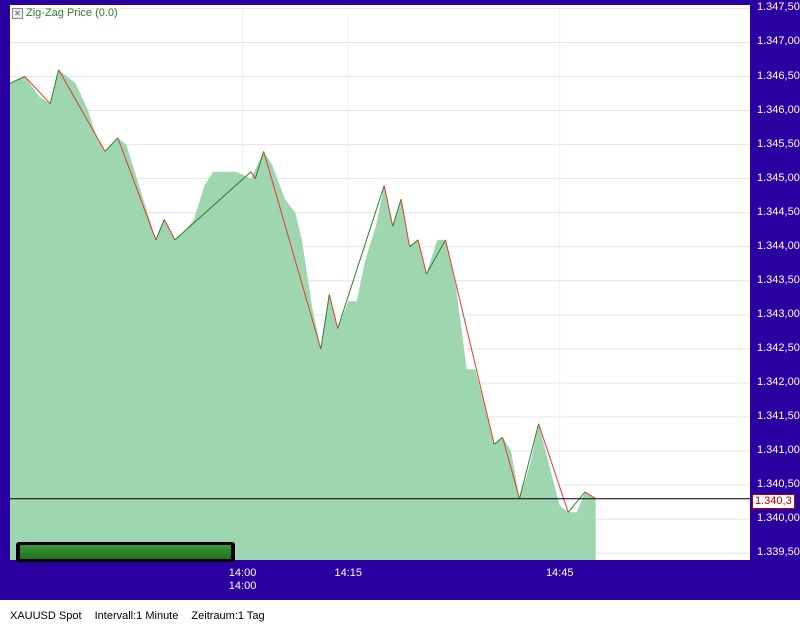  What do you see at coordinates (778, 484) in the screenshot?
I see `y-tick-label: 1.340,50` at bounding box center [778, 484].